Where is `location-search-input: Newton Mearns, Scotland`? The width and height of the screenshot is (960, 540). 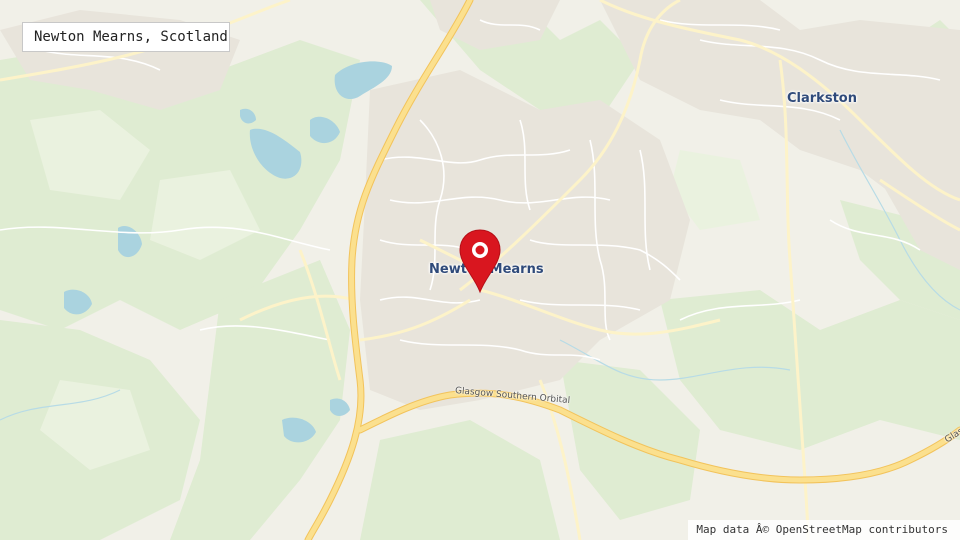 location-search-input: Newton Mearns, Scotland is located at coordinates (126, 37).